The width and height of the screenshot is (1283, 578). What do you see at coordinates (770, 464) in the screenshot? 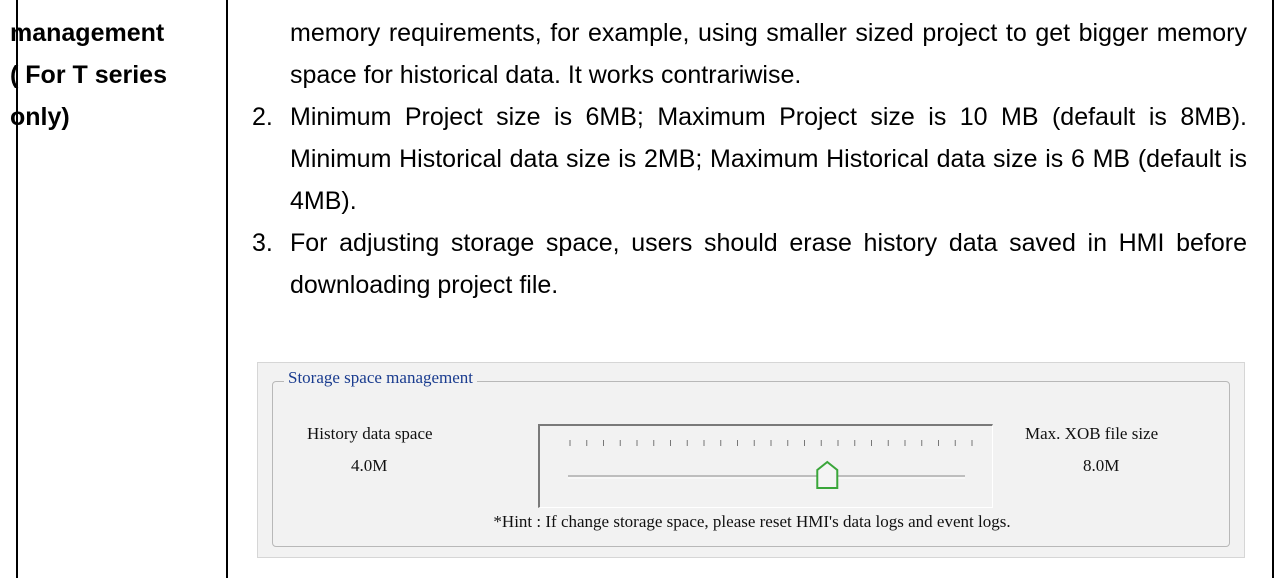
I see `slider-track-svg` at bounding box center [770, 464].